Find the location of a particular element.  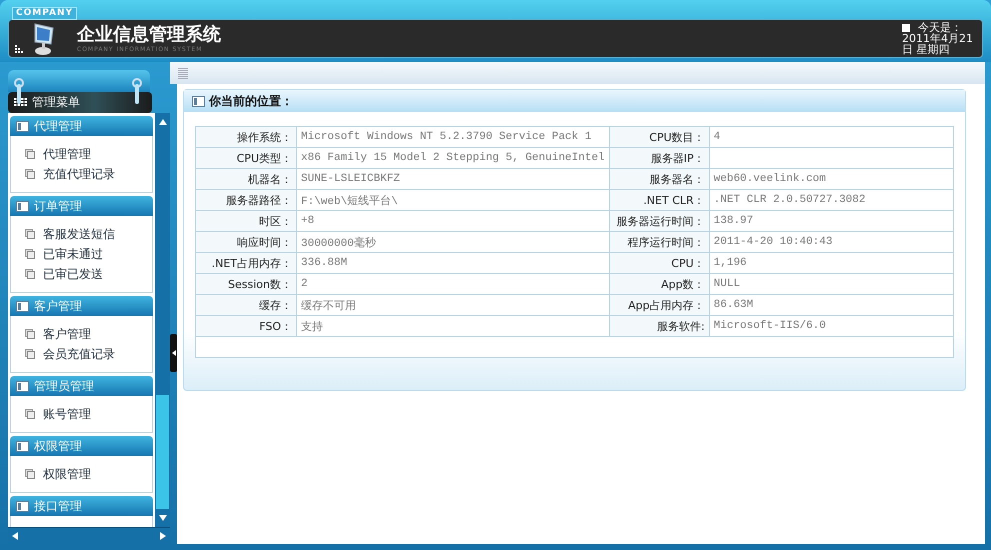

menu-item: 已审已发送 is located at coordinates (88, 274).